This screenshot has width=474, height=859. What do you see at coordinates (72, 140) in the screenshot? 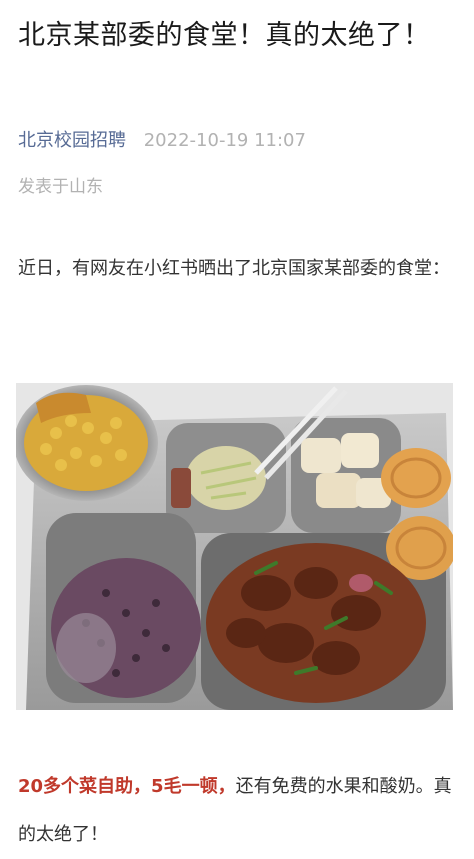
I see `account-name-link: 北京校园招聘` at bounding box center [72, 140].